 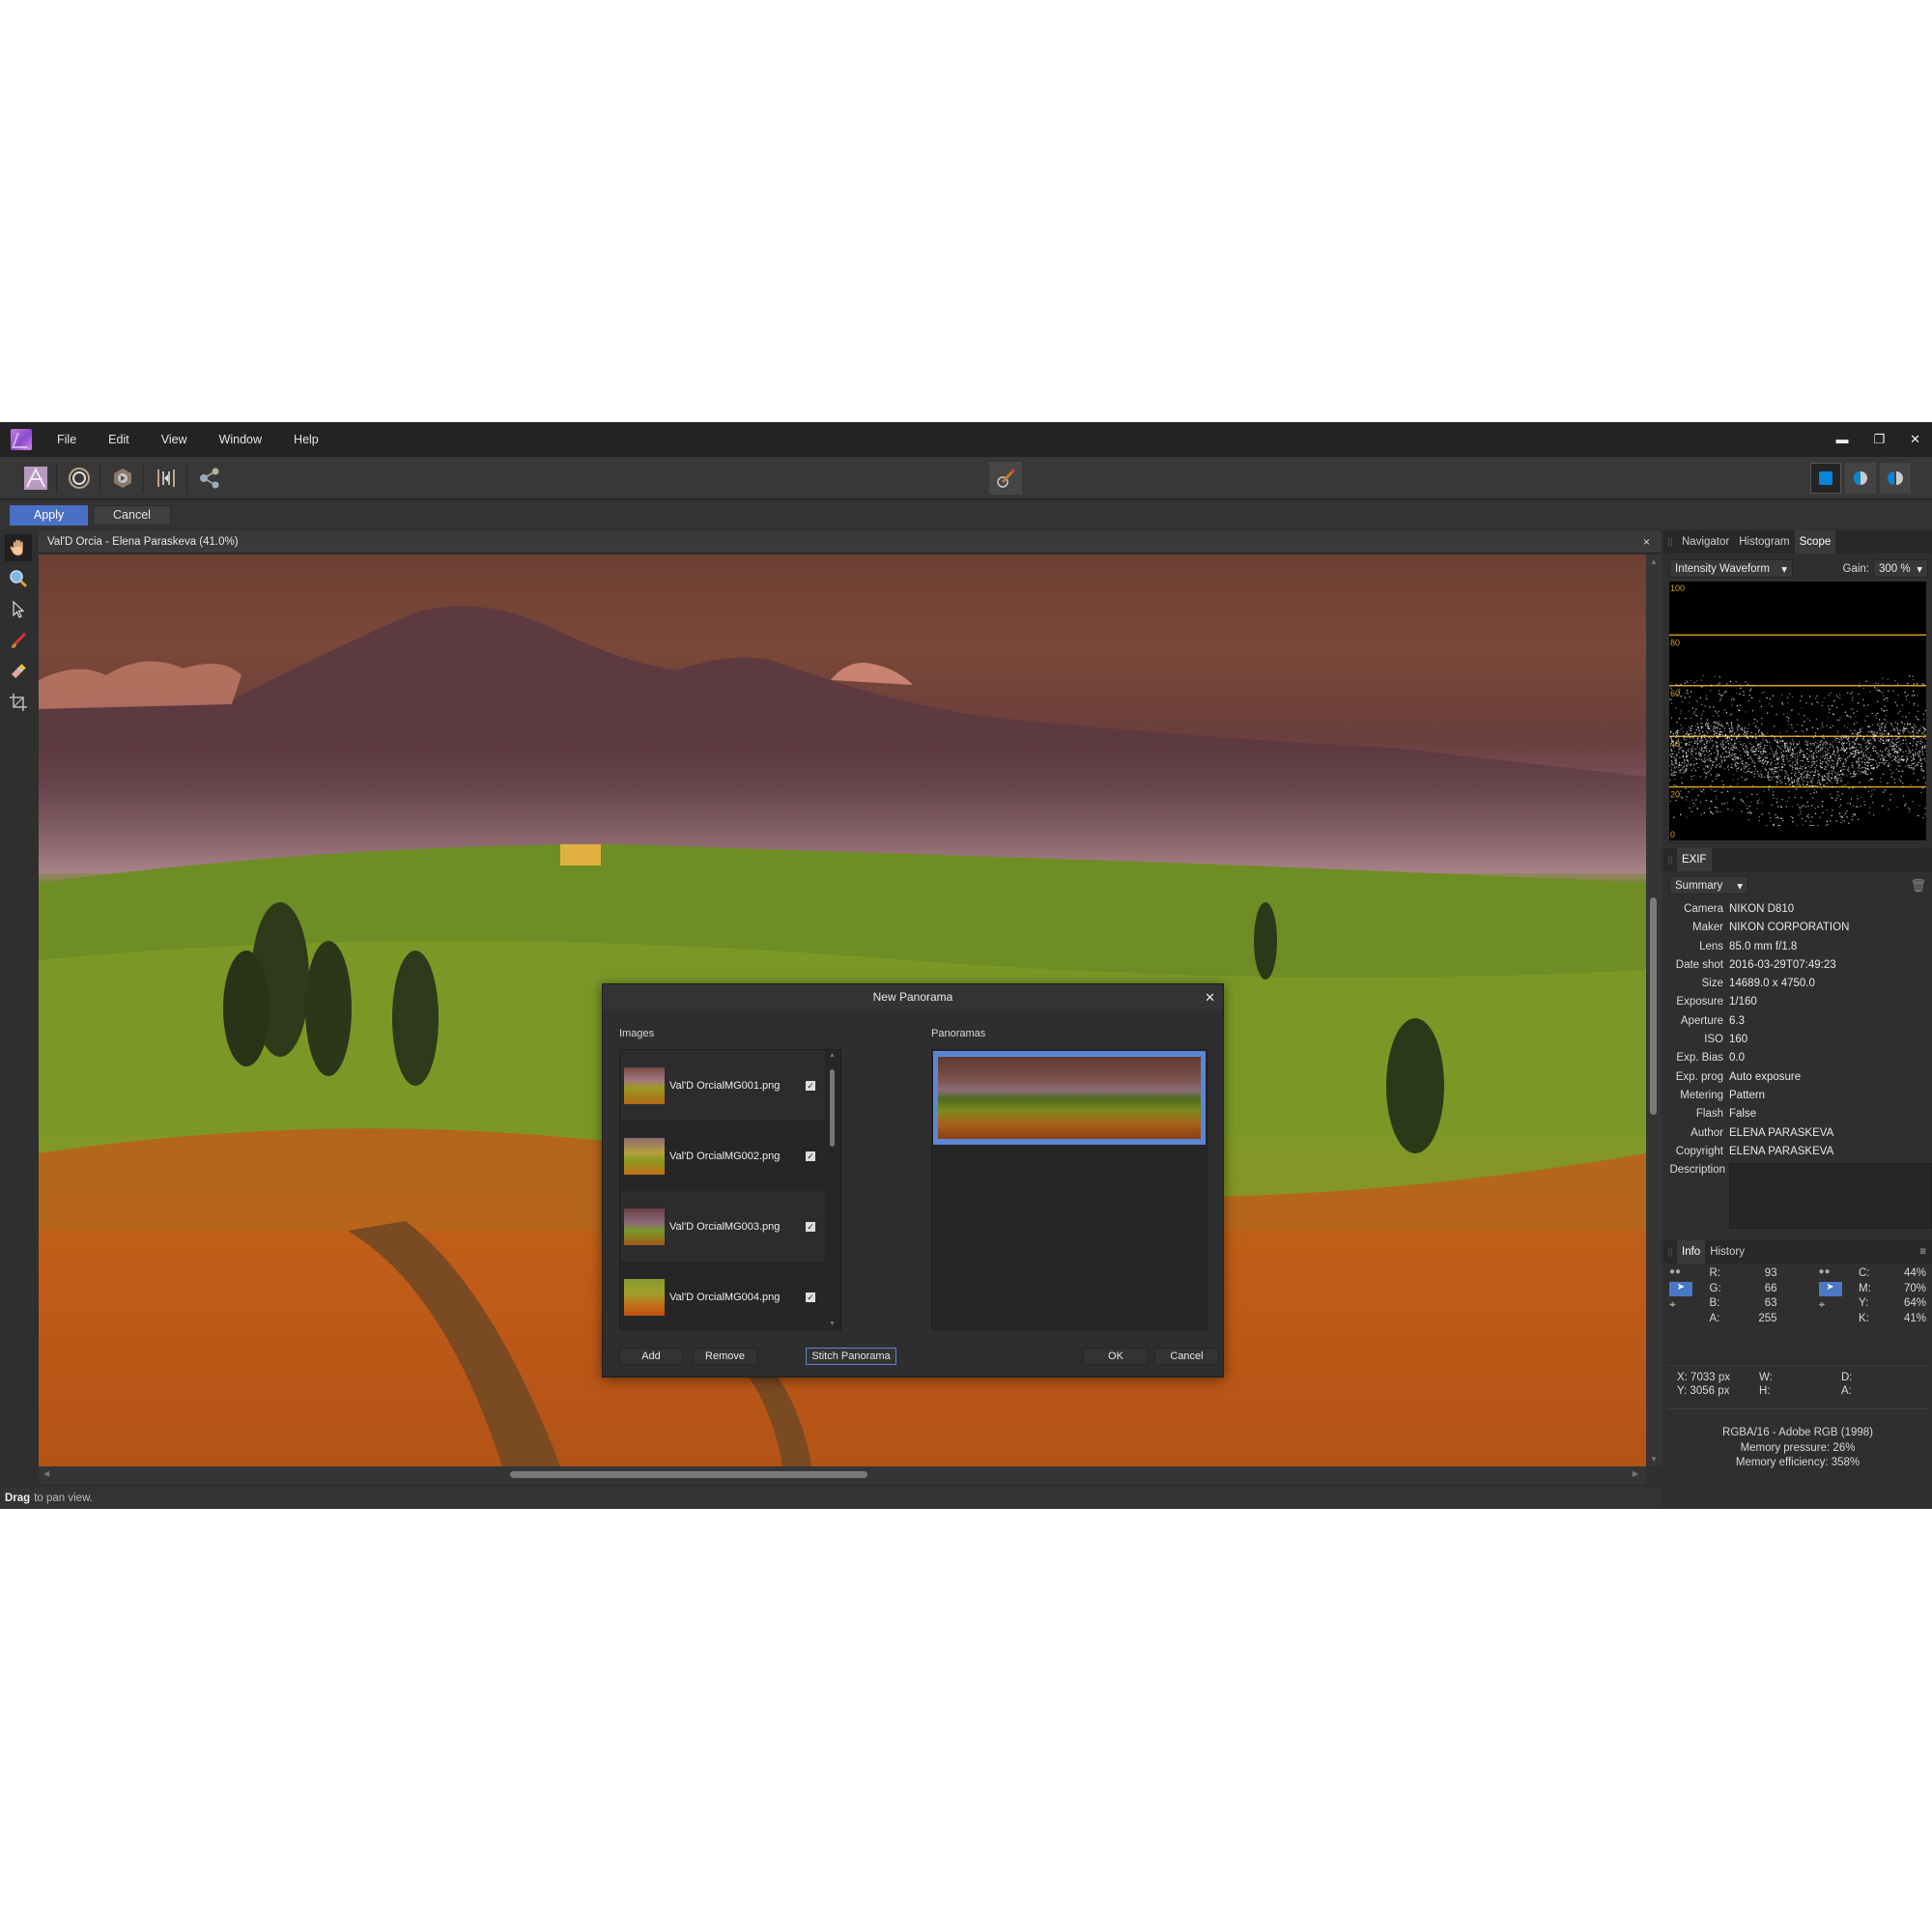 I want to click on image-list-item: Val'D OrcialMG004.png ✓, so click(x=722, y=1297).